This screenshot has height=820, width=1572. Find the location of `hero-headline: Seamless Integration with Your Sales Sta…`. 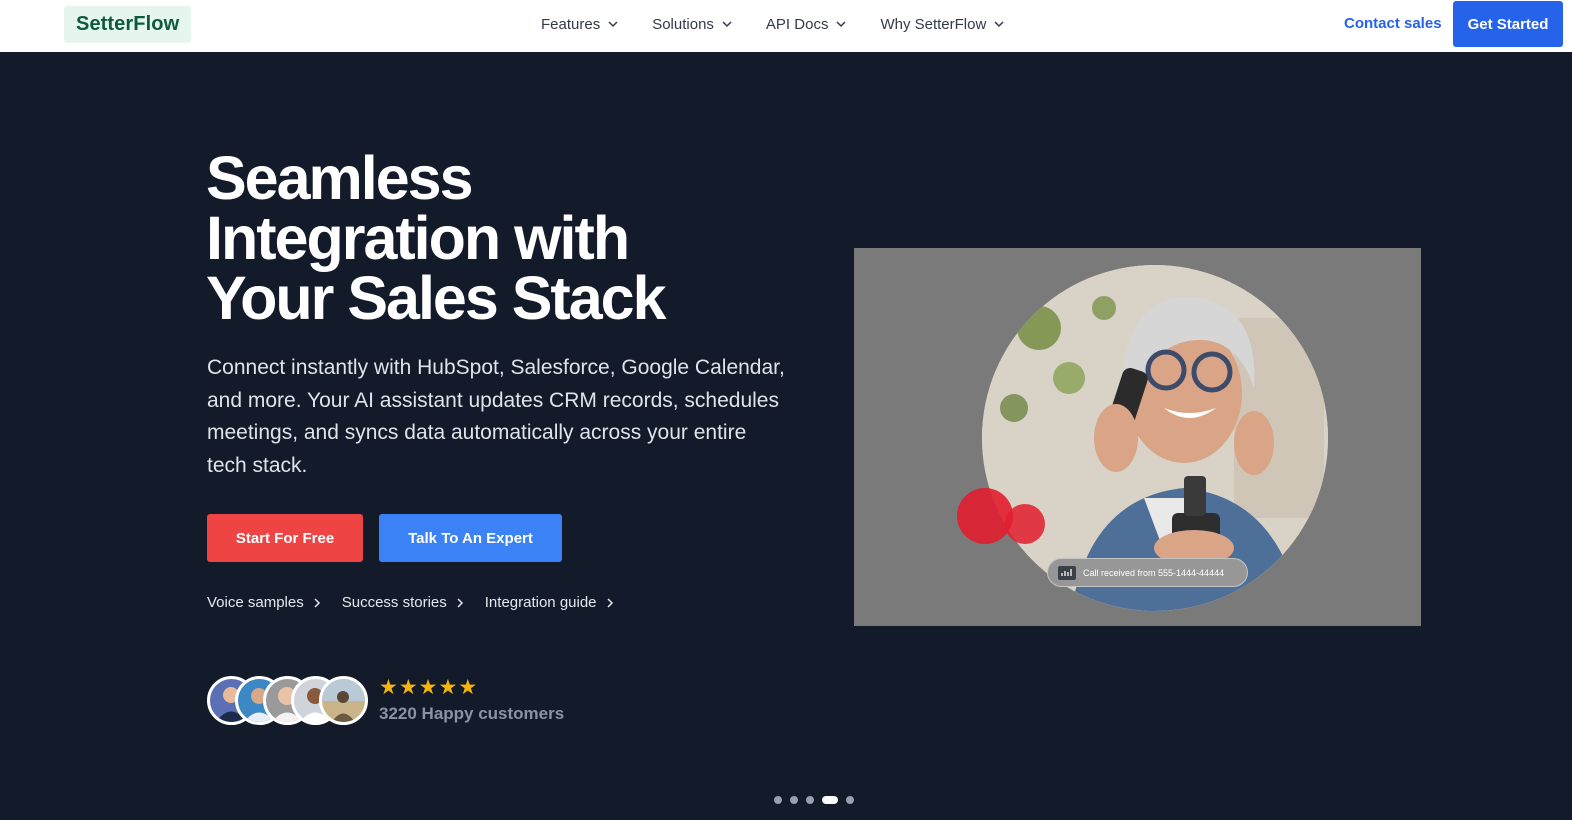

hero-headline: Seamless Integration with Your Sales Sta… is located at coordinates (506, 238).